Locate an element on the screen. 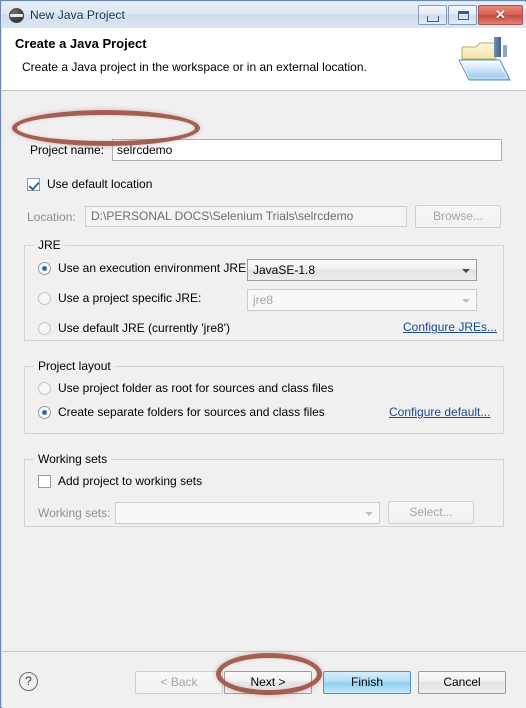  jre-option-default: Use default JRE (currently 'jre8') is located at coordinates (134, 328).